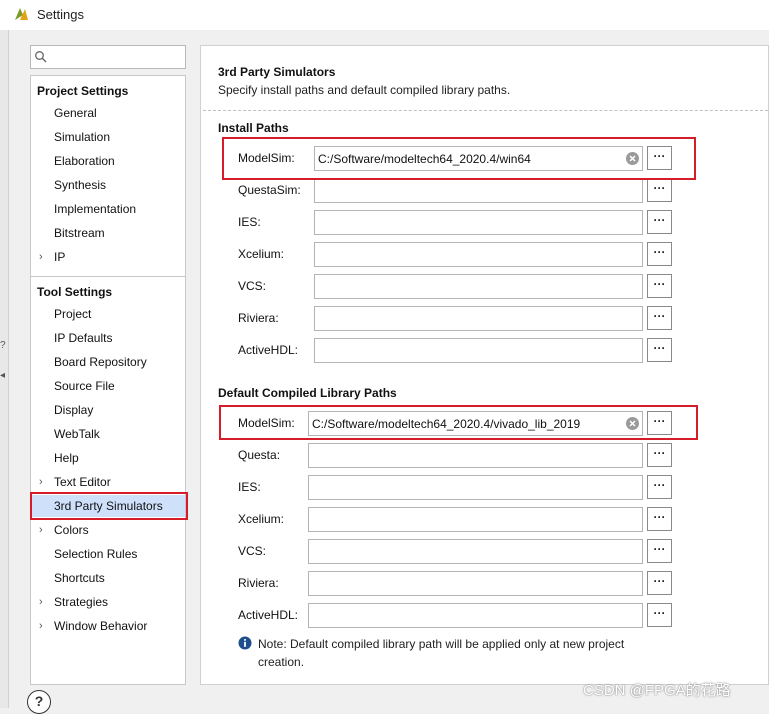 This screenshot has width=769, height=714. What do you see at coordinates (659, 551) in the screenshot?
I see `vcs-library-browse-button: ···` at bounding box center [659, 551].